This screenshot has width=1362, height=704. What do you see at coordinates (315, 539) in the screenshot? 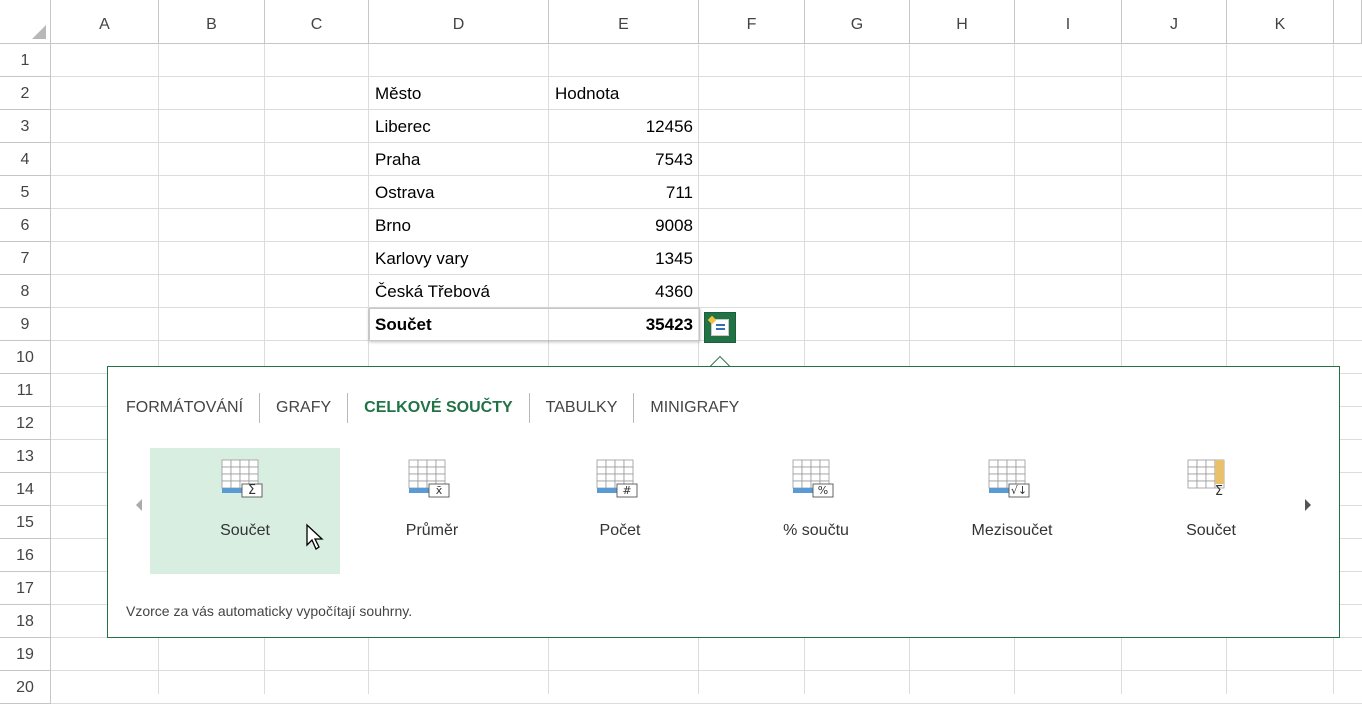
I see `mouse-pointer-icon` at bounding box center [315, 539].